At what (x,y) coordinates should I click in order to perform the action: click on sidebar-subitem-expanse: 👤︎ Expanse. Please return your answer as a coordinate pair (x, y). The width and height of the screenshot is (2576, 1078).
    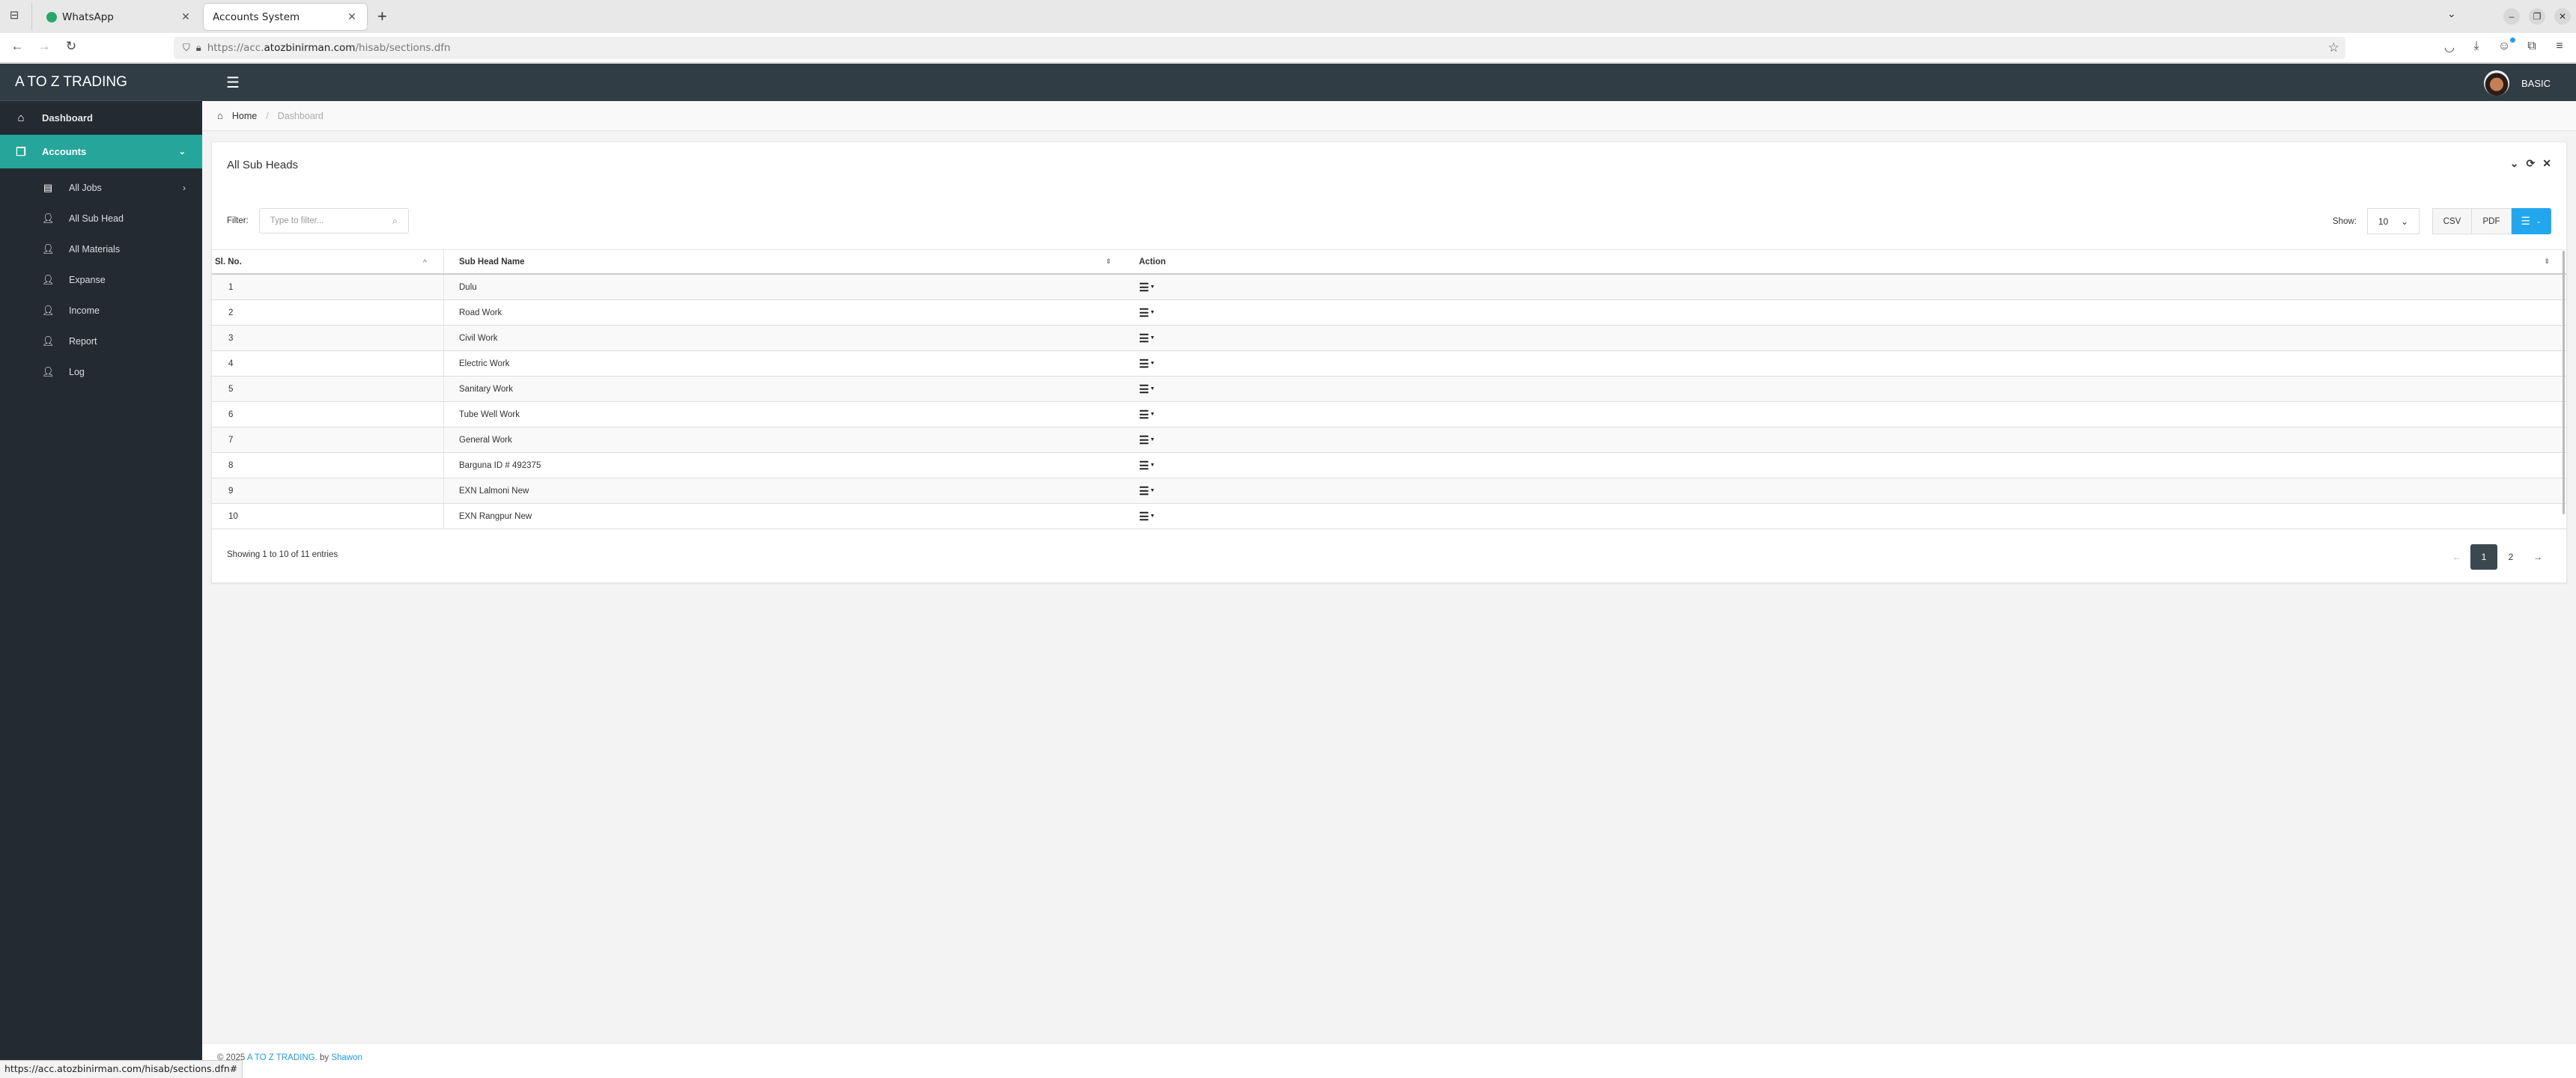
    Looking at the image, I should click on (101, 279).